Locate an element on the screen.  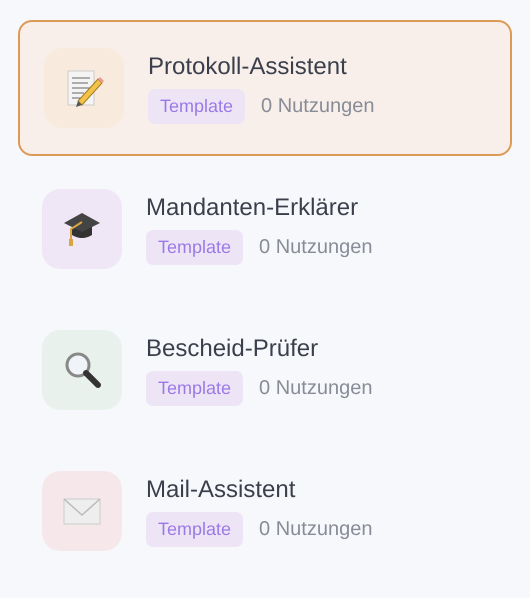
assistant-title: Protokoll-Assistent is located at coordinates (248, 66).